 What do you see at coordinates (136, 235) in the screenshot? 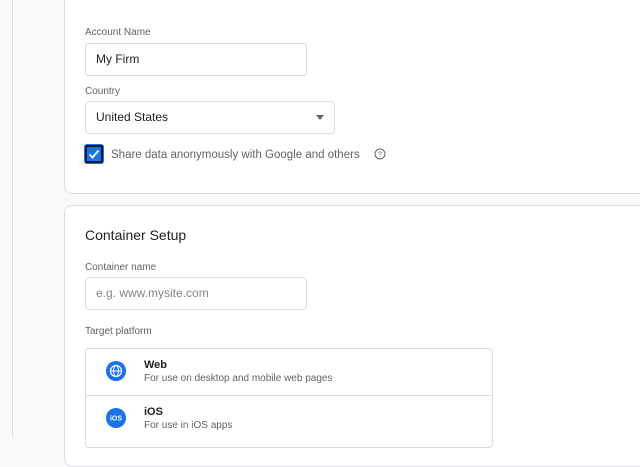
I see `container-setup-title: Container Setup` at bounding box center [136, 235].